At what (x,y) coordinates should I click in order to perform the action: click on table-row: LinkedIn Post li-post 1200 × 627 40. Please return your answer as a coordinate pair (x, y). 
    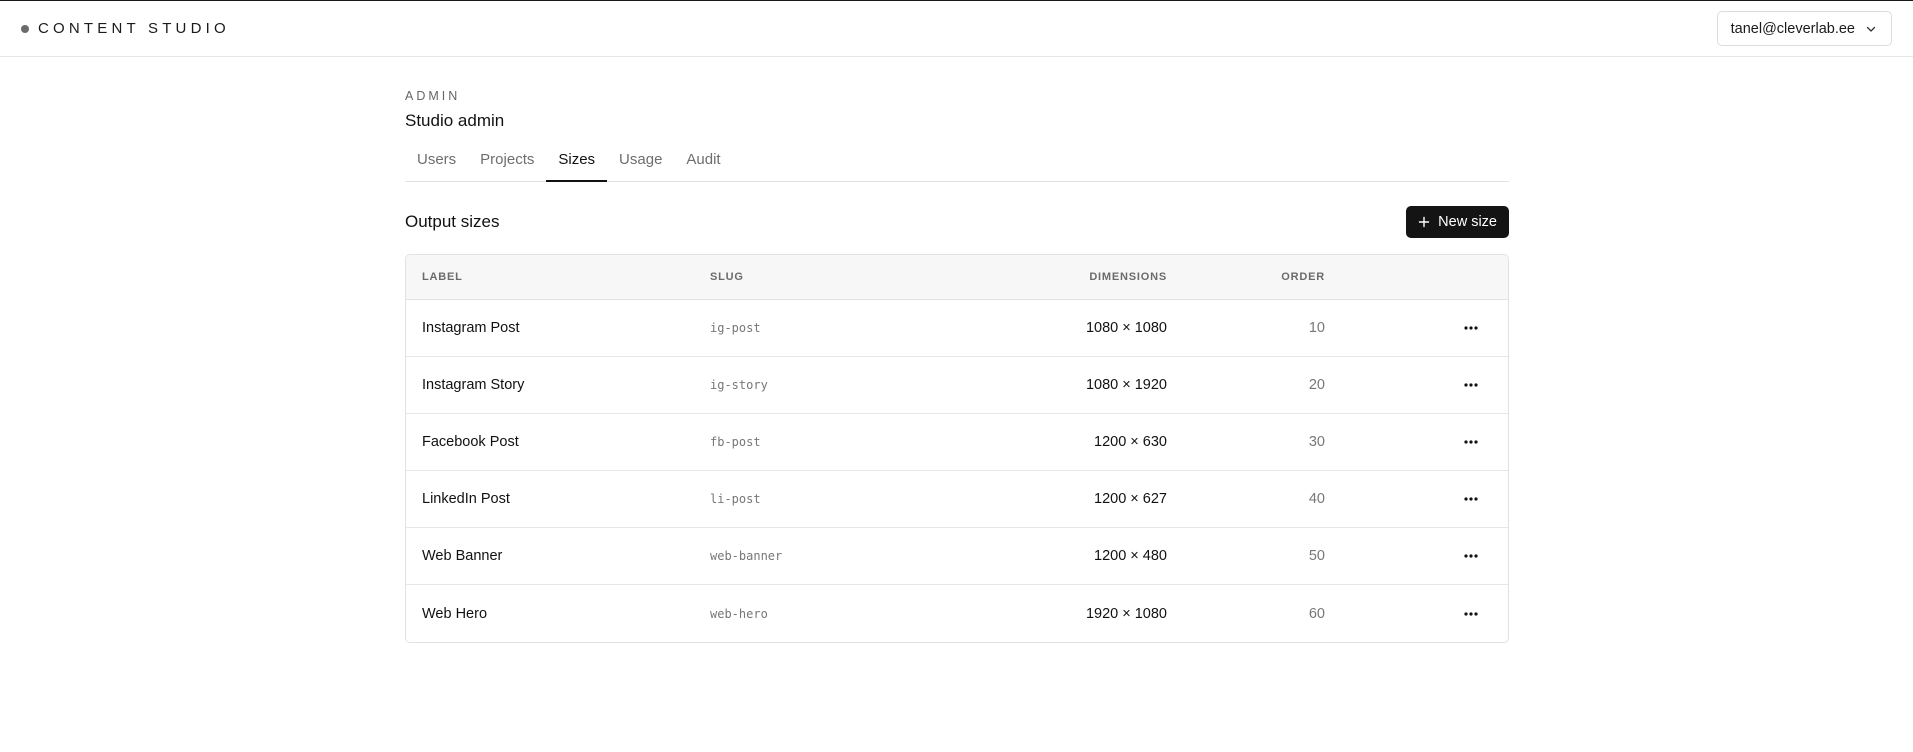
    Looking at the image, I should click on (957, 499).